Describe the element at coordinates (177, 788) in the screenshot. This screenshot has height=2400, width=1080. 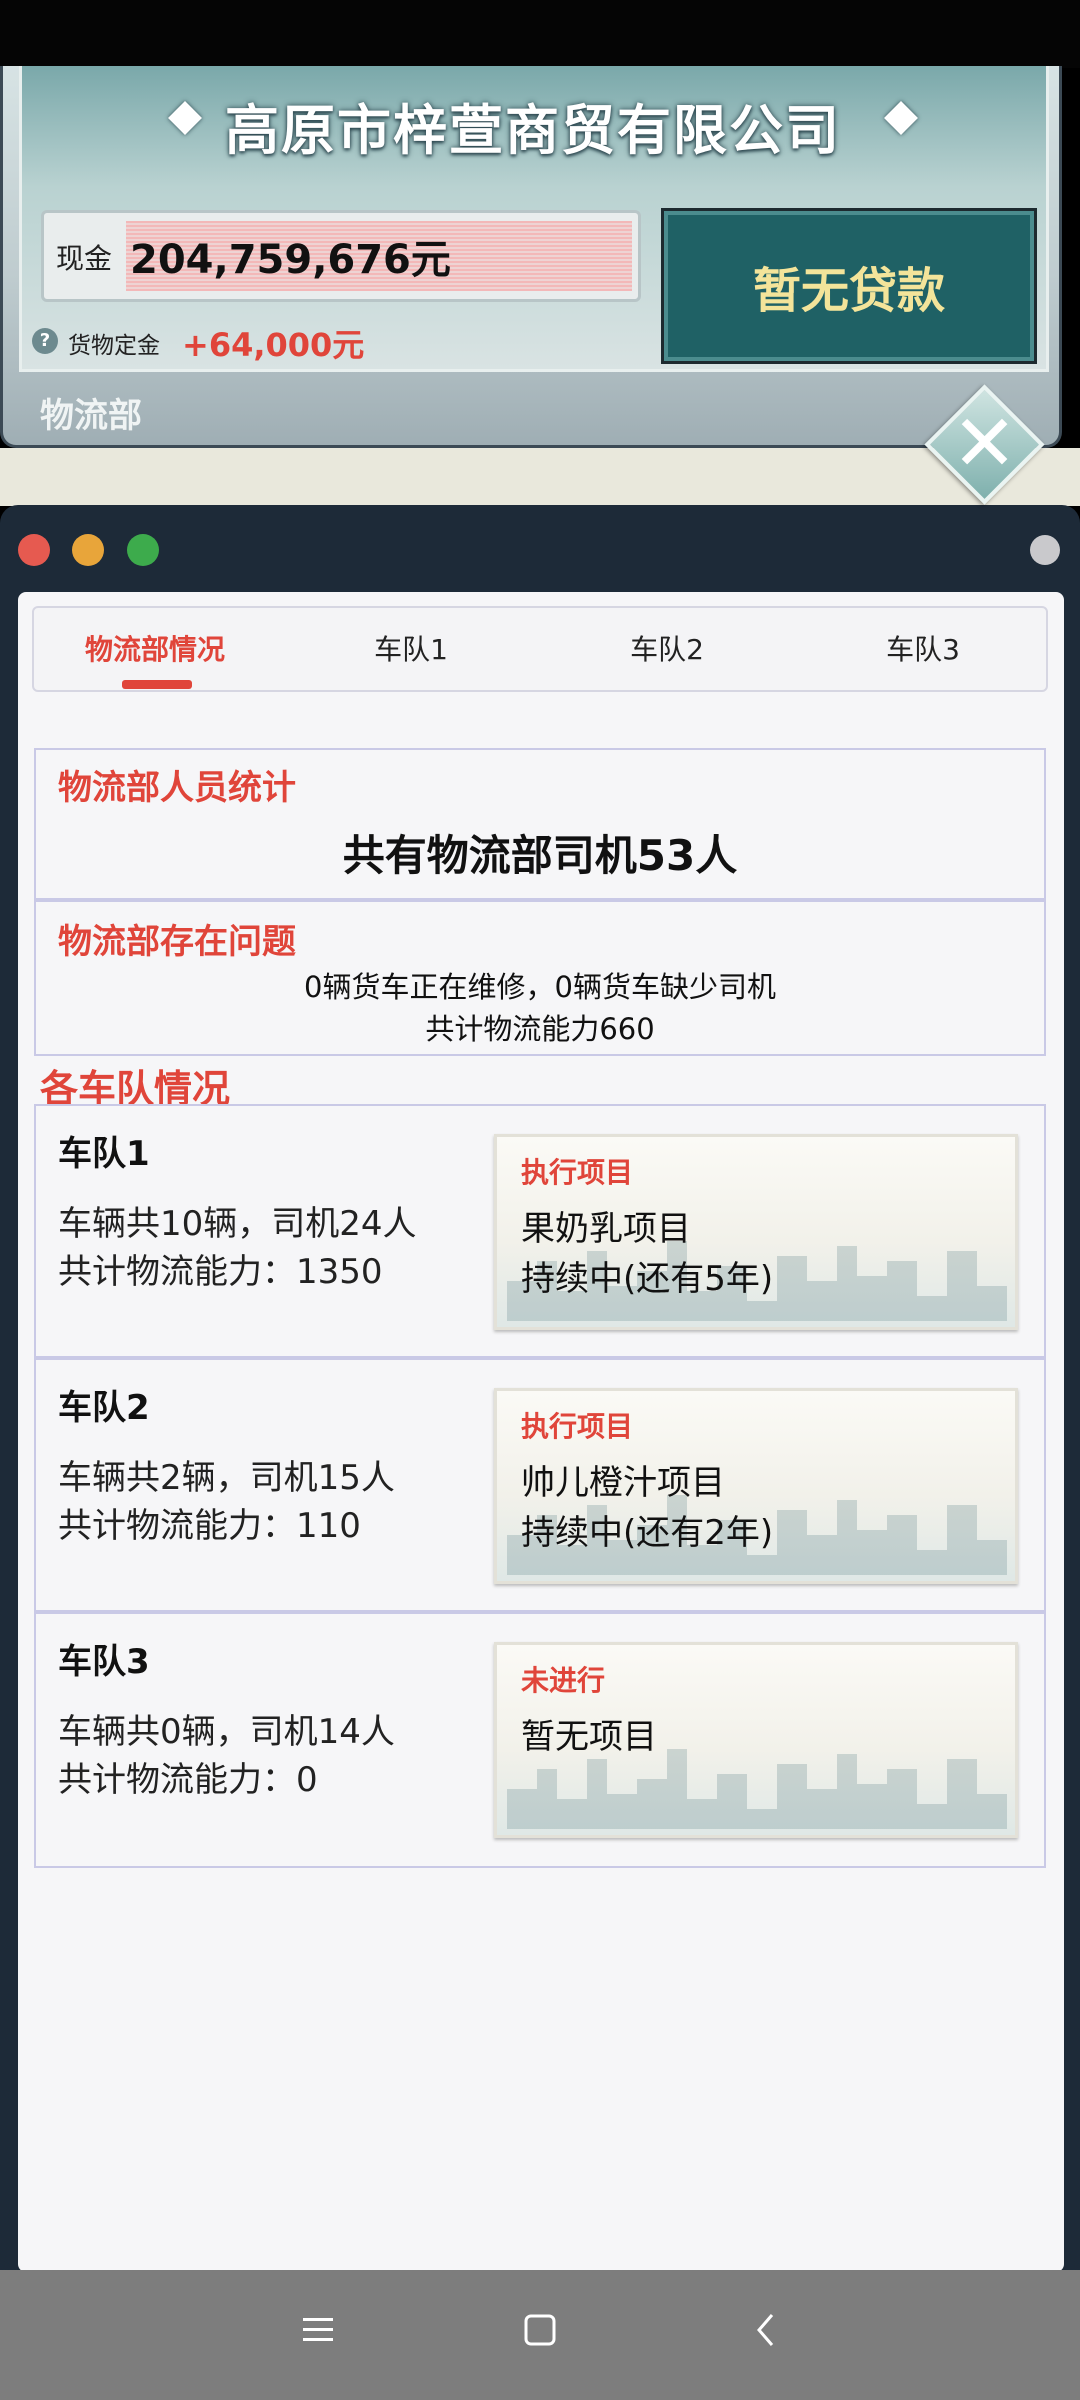
I see `staff-section-title: 物流部人员统计` at that location.